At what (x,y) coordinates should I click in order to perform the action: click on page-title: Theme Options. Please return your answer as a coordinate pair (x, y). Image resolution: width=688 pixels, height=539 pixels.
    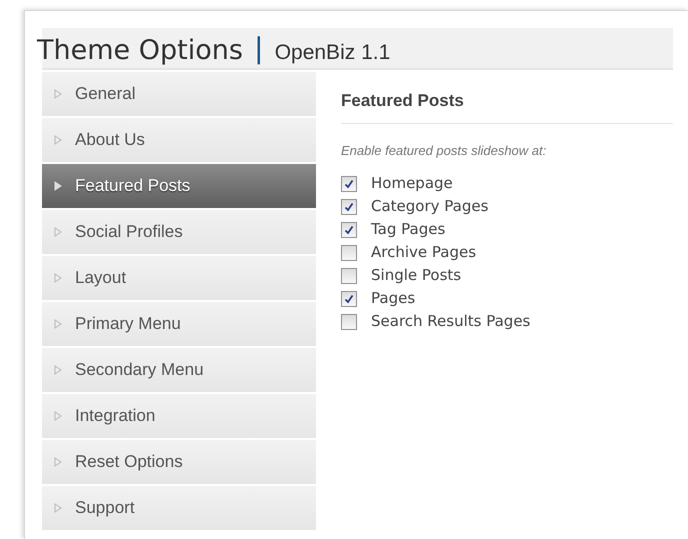
    Looking at the image, I should click on (140, 50).